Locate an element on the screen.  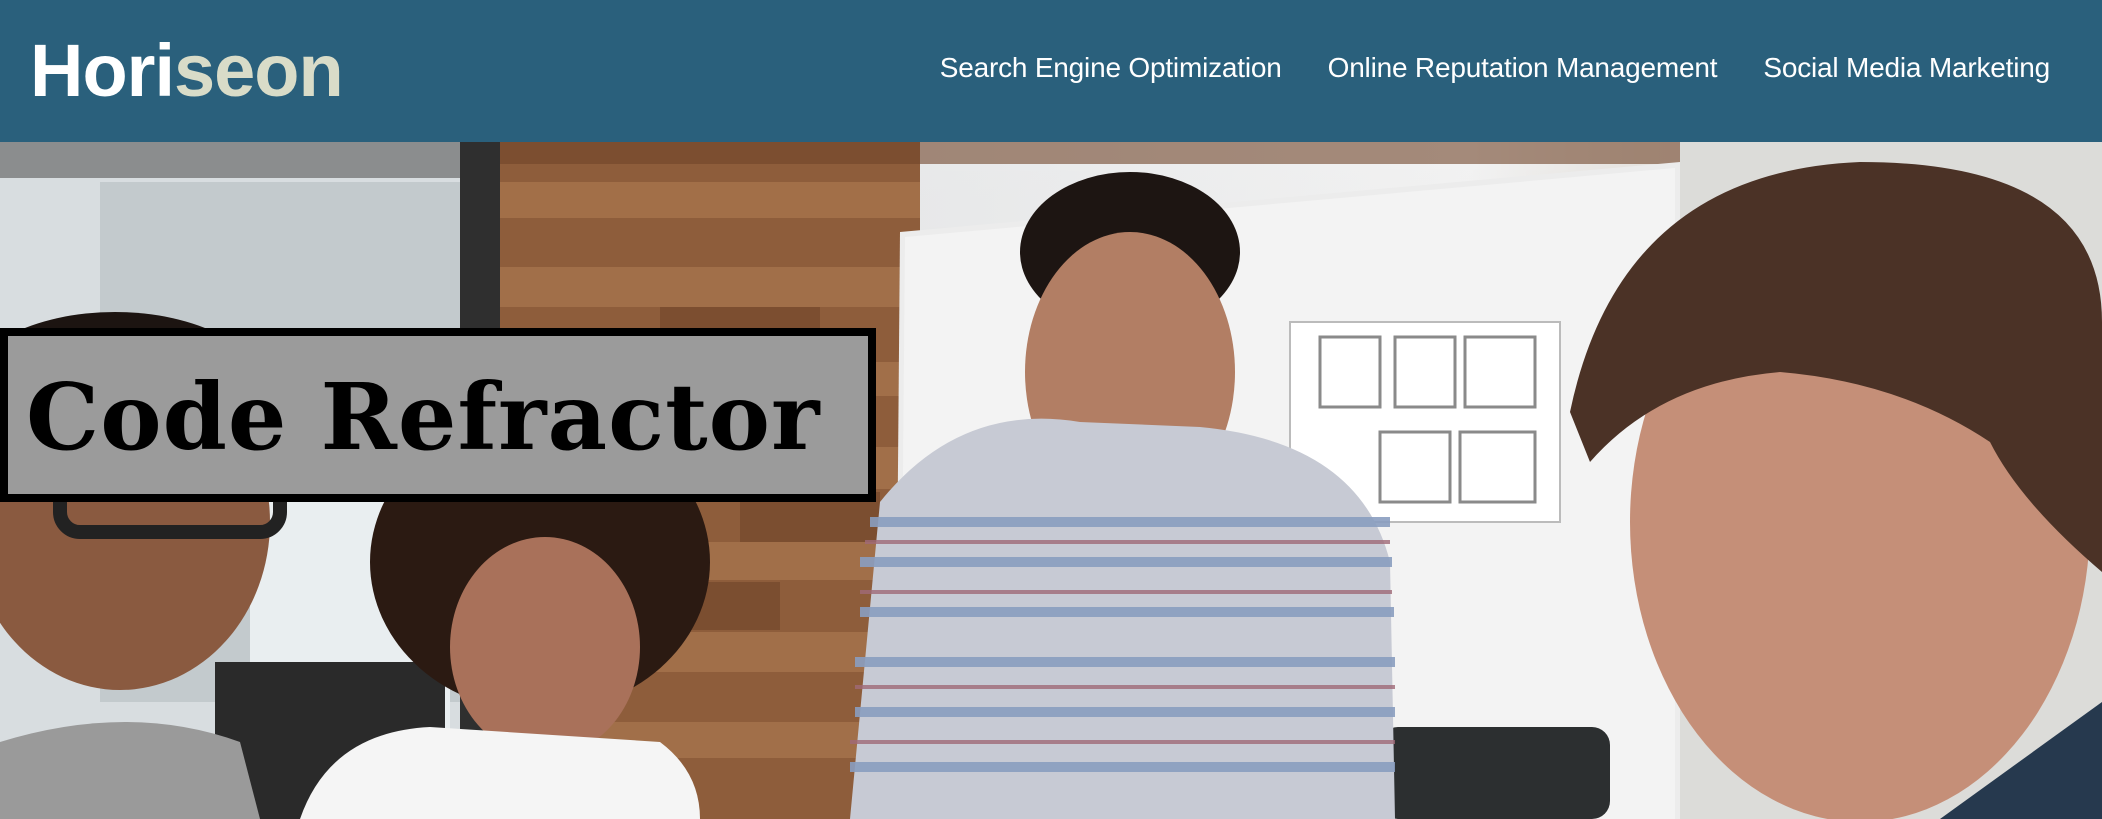
nav-item-social: Social Media Marketing is located at coordinates (1906, 68).